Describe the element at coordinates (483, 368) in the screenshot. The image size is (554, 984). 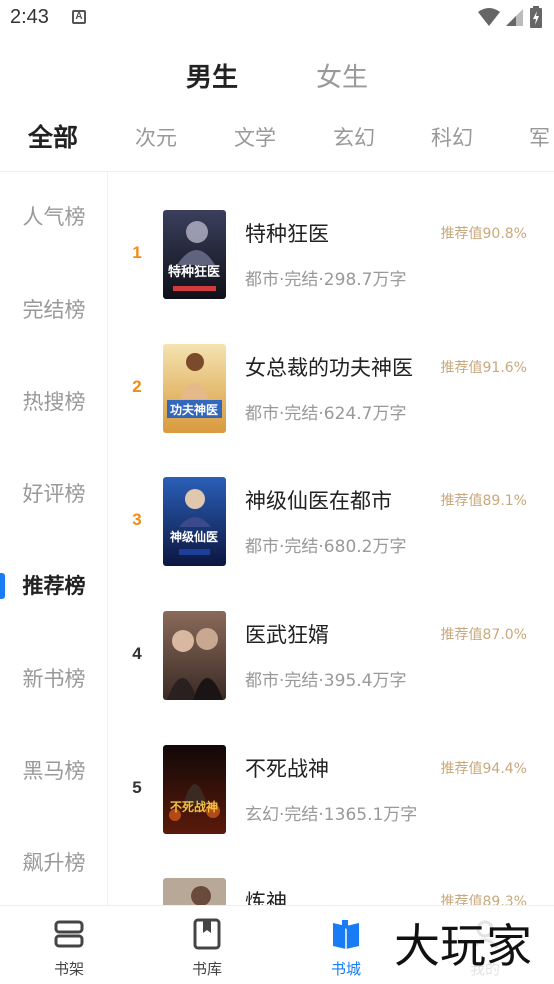
I see `recommend-score: 推荐值91.6%` at that location.